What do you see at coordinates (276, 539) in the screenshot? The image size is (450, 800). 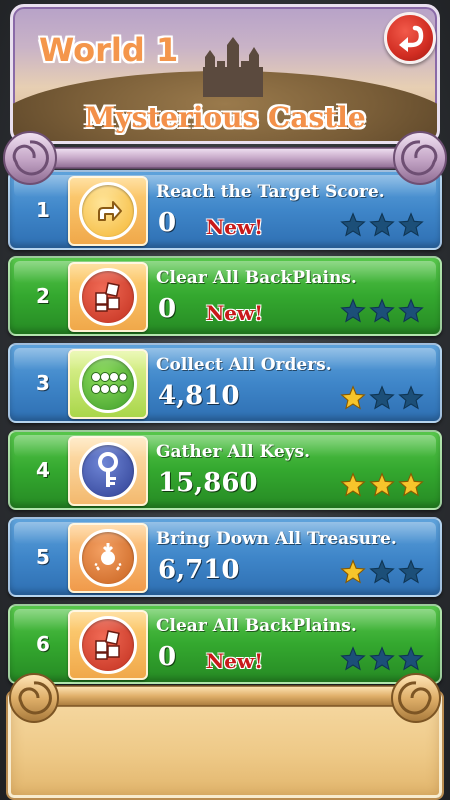 I see `level-goal: Bring Down All Treasure.` at bounding box center [276, 539].